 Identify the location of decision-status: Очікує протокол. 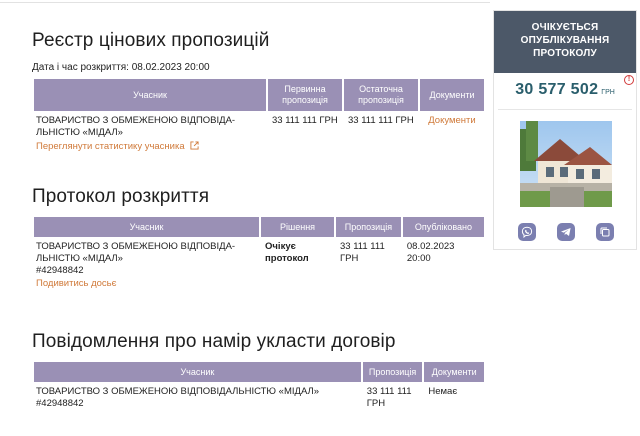
(287, 252).